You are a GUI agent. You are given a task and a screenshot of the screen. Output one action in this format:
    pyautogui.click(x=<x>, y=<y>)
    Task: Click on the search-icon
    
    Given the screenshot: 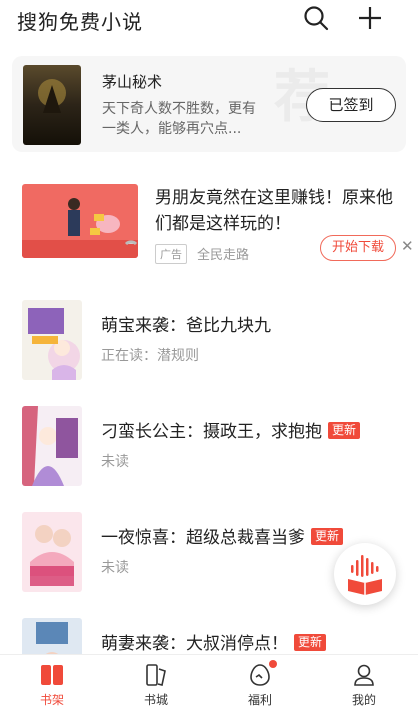 What is the action you would take?
    pyautogui.click(x=316, y=18)
    